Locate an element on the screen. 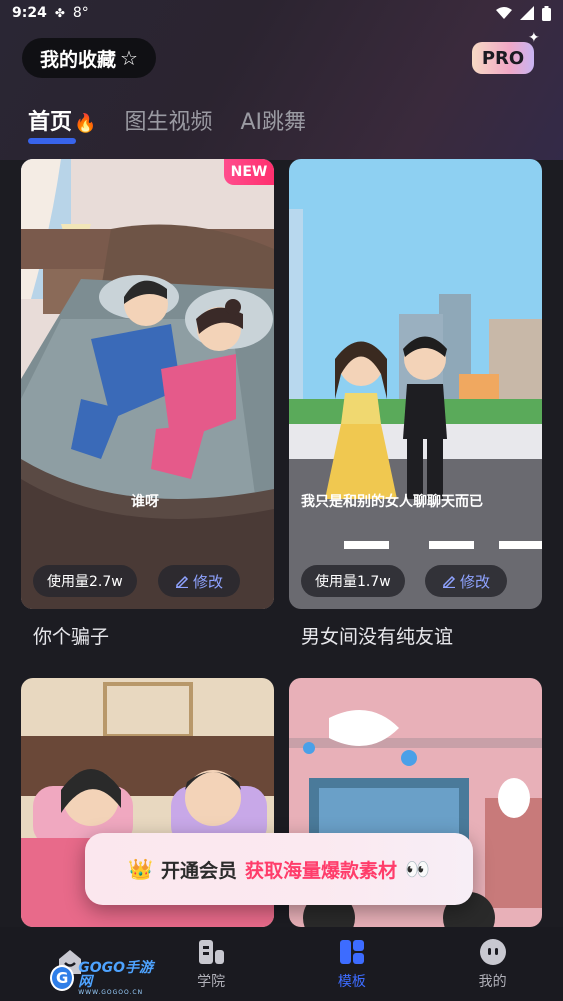 Image resolution: width=563 pixels, height=1001 pixels. pro-label: PRO is located at coordinates (503, 58).